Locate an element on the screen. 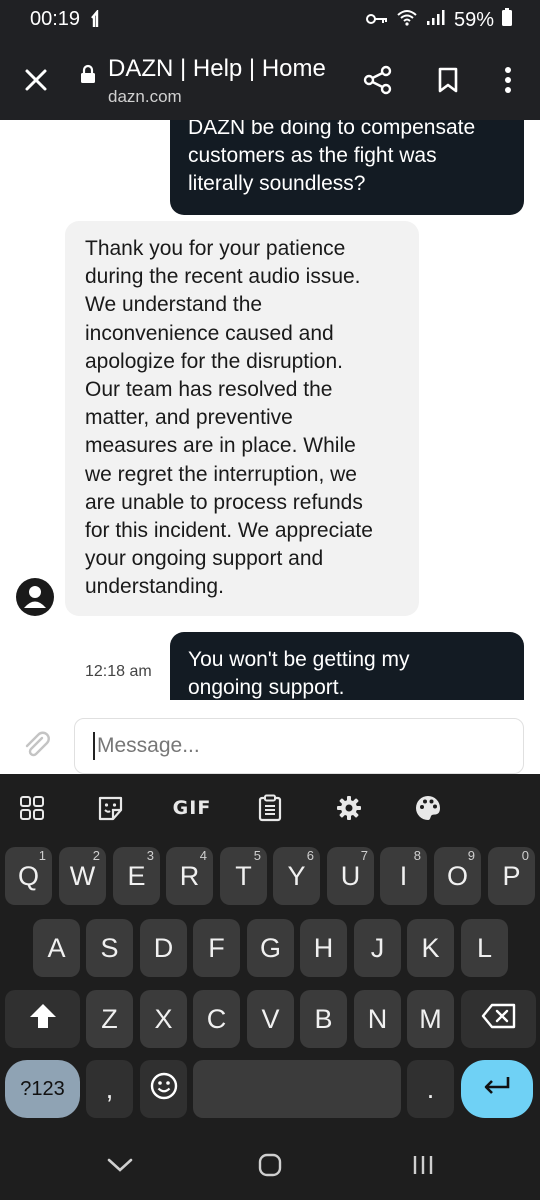  emoji-key is located at coordinates (163, 1089).